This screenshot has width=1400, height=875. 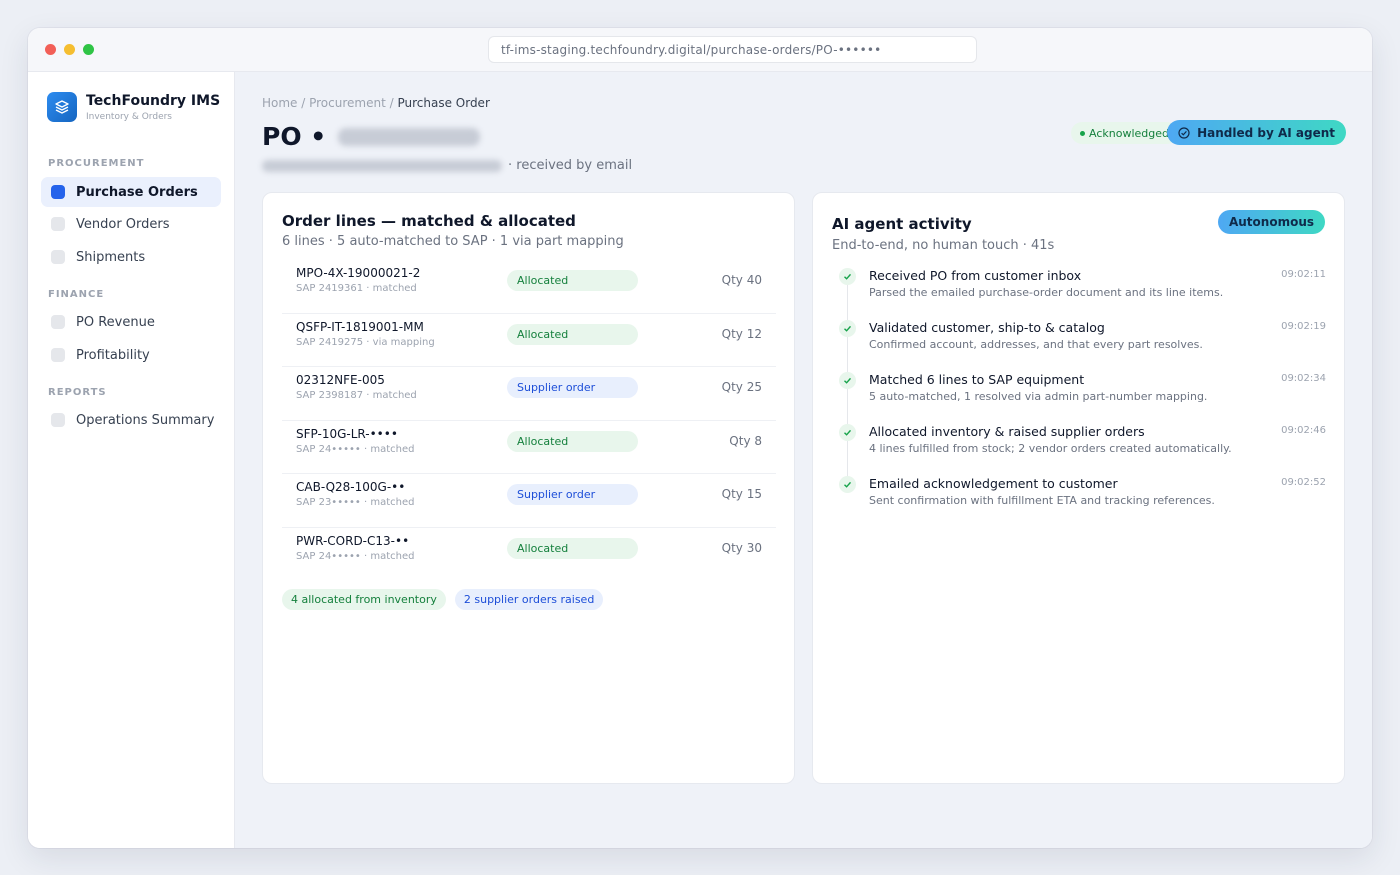 What do you see at coordinates (382, 165) in the screenshot?
I see `redacted-customer` at bounding box center [382, 165].